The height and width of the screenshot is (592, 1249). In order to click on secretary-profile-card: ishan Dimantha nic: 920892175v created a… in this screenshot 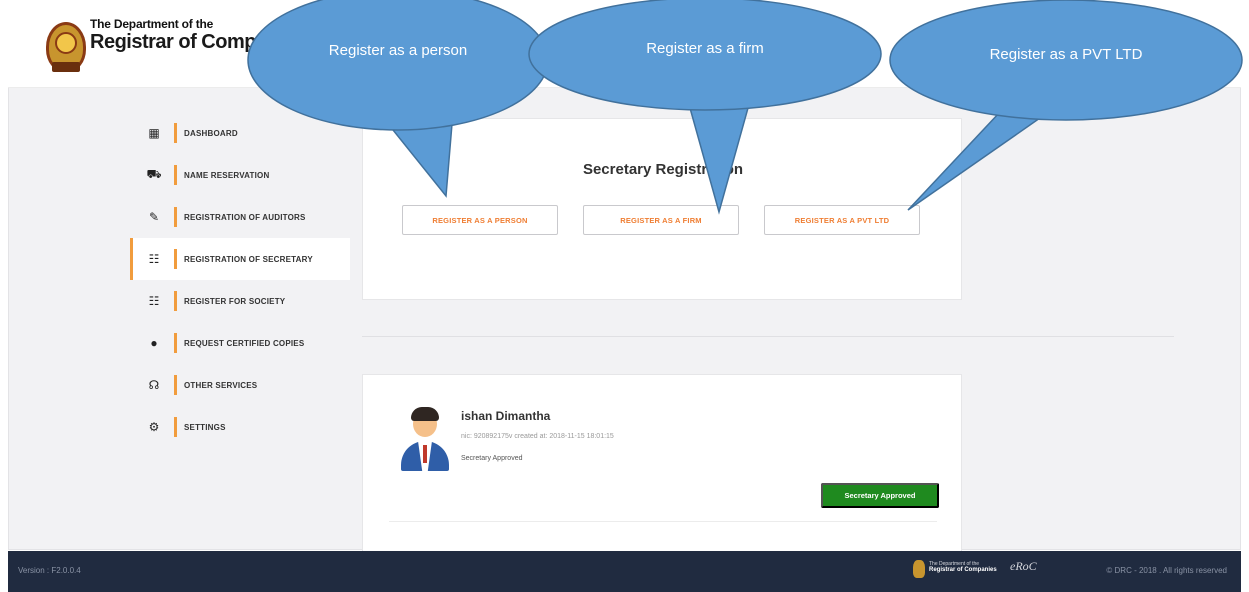, I will do `click(662, 463)`.